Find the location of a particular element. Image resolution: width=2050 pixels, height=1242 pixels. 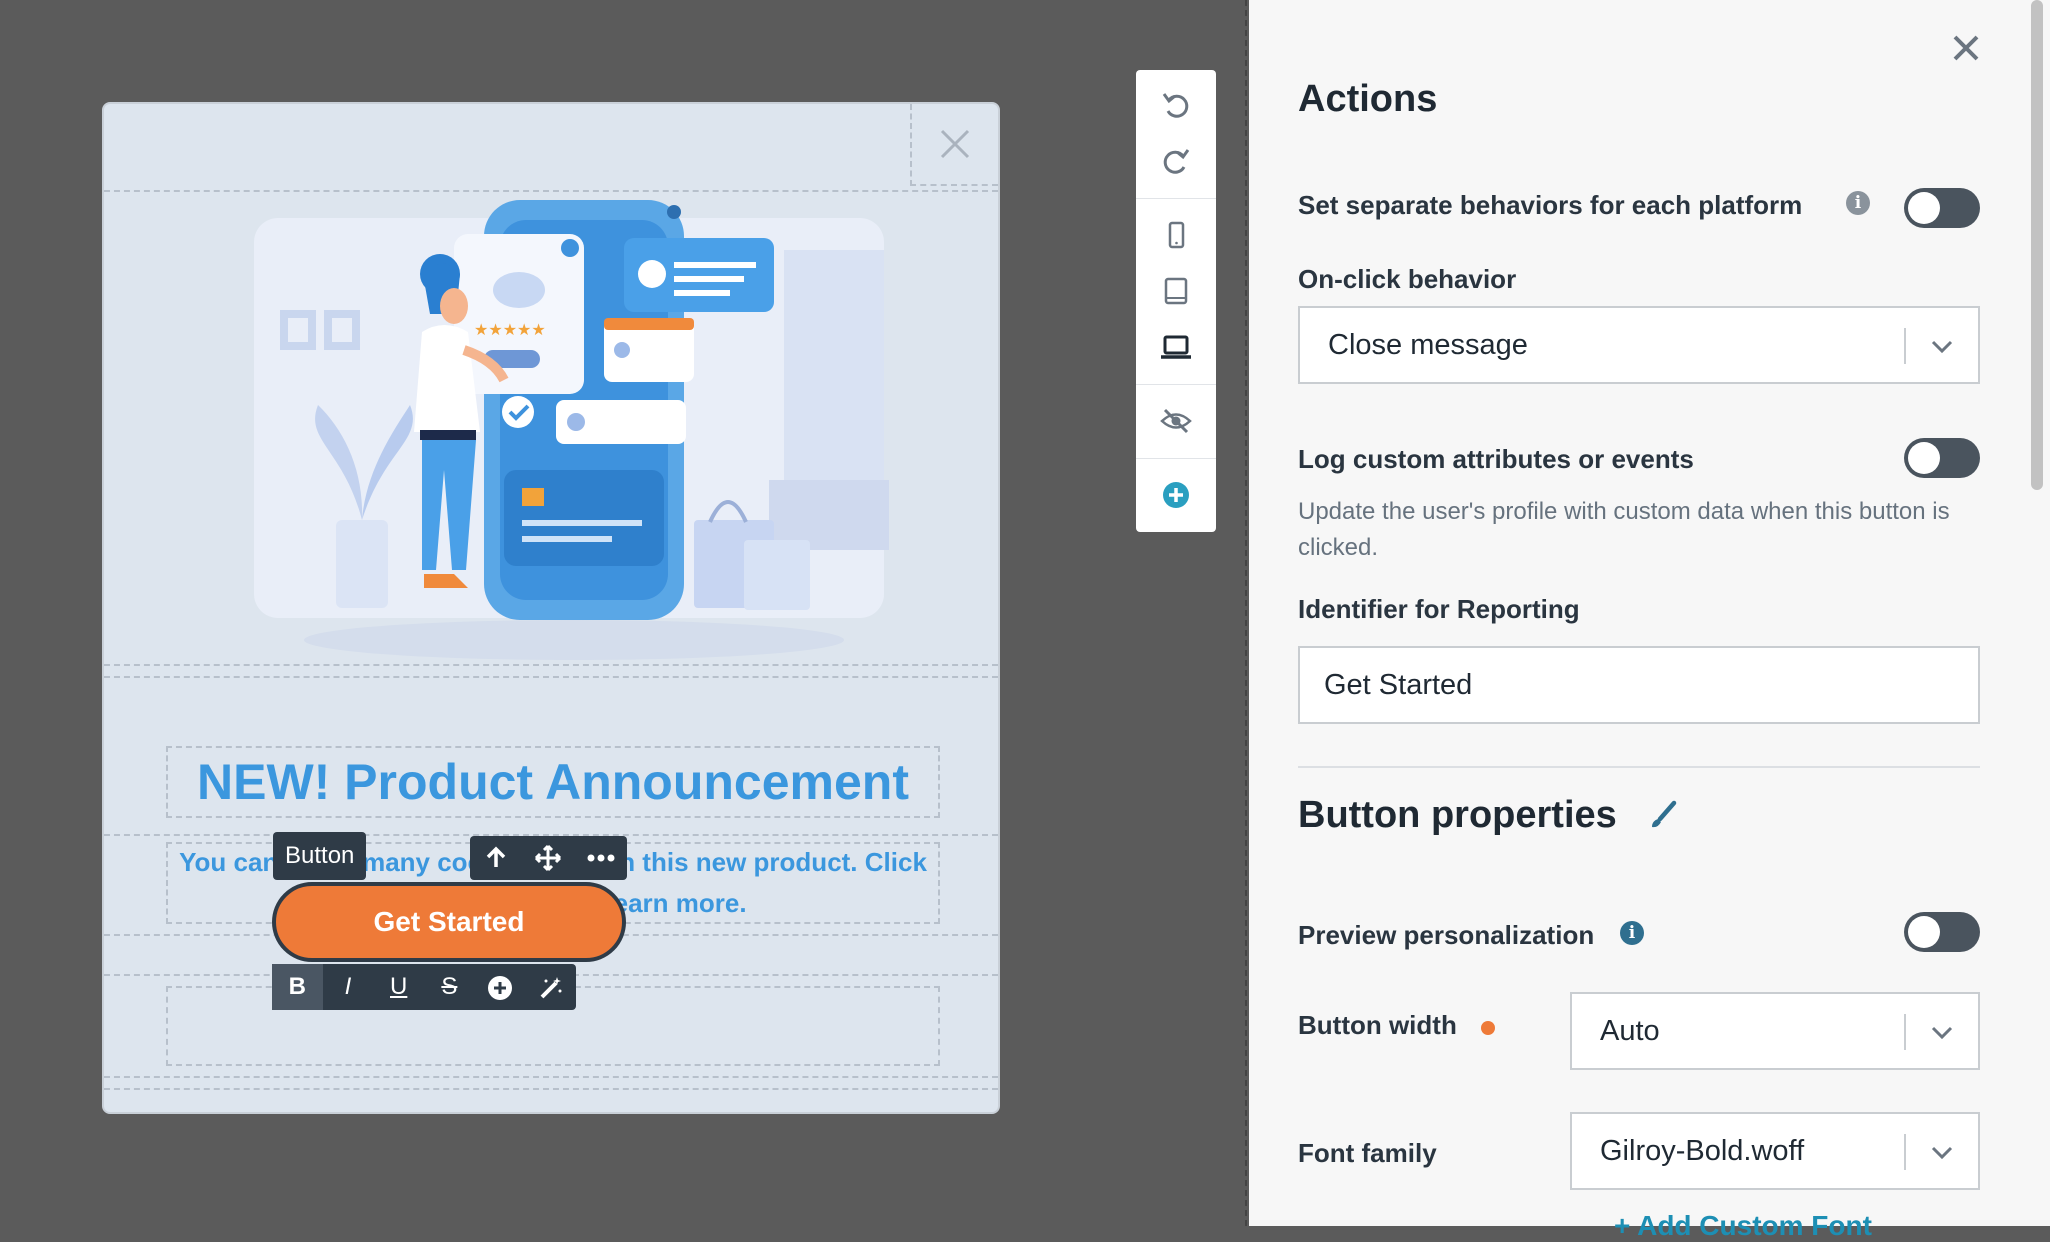

italic-button: I is located at coordinates (348, 987).